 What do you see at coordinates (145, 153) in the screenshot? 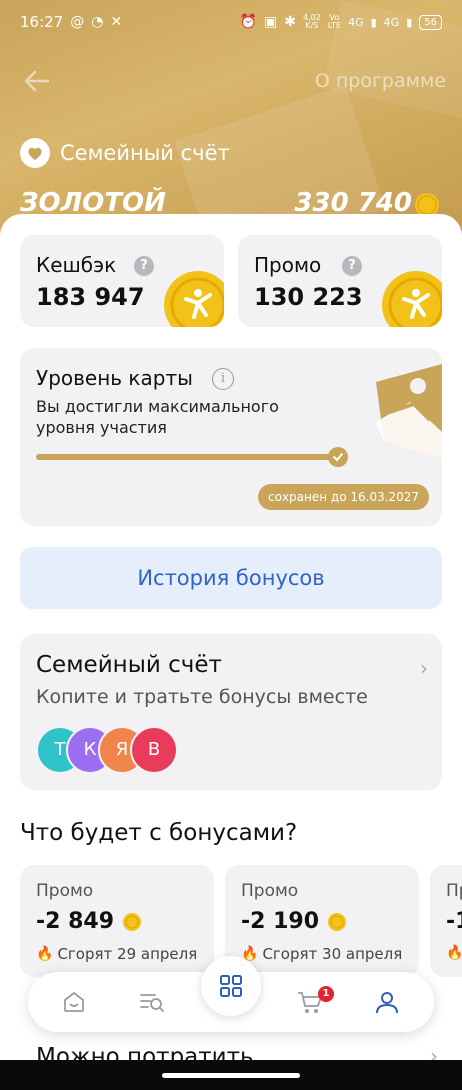
I see `family-account-title: Семейный счёт` at bounding box center [145, 153].